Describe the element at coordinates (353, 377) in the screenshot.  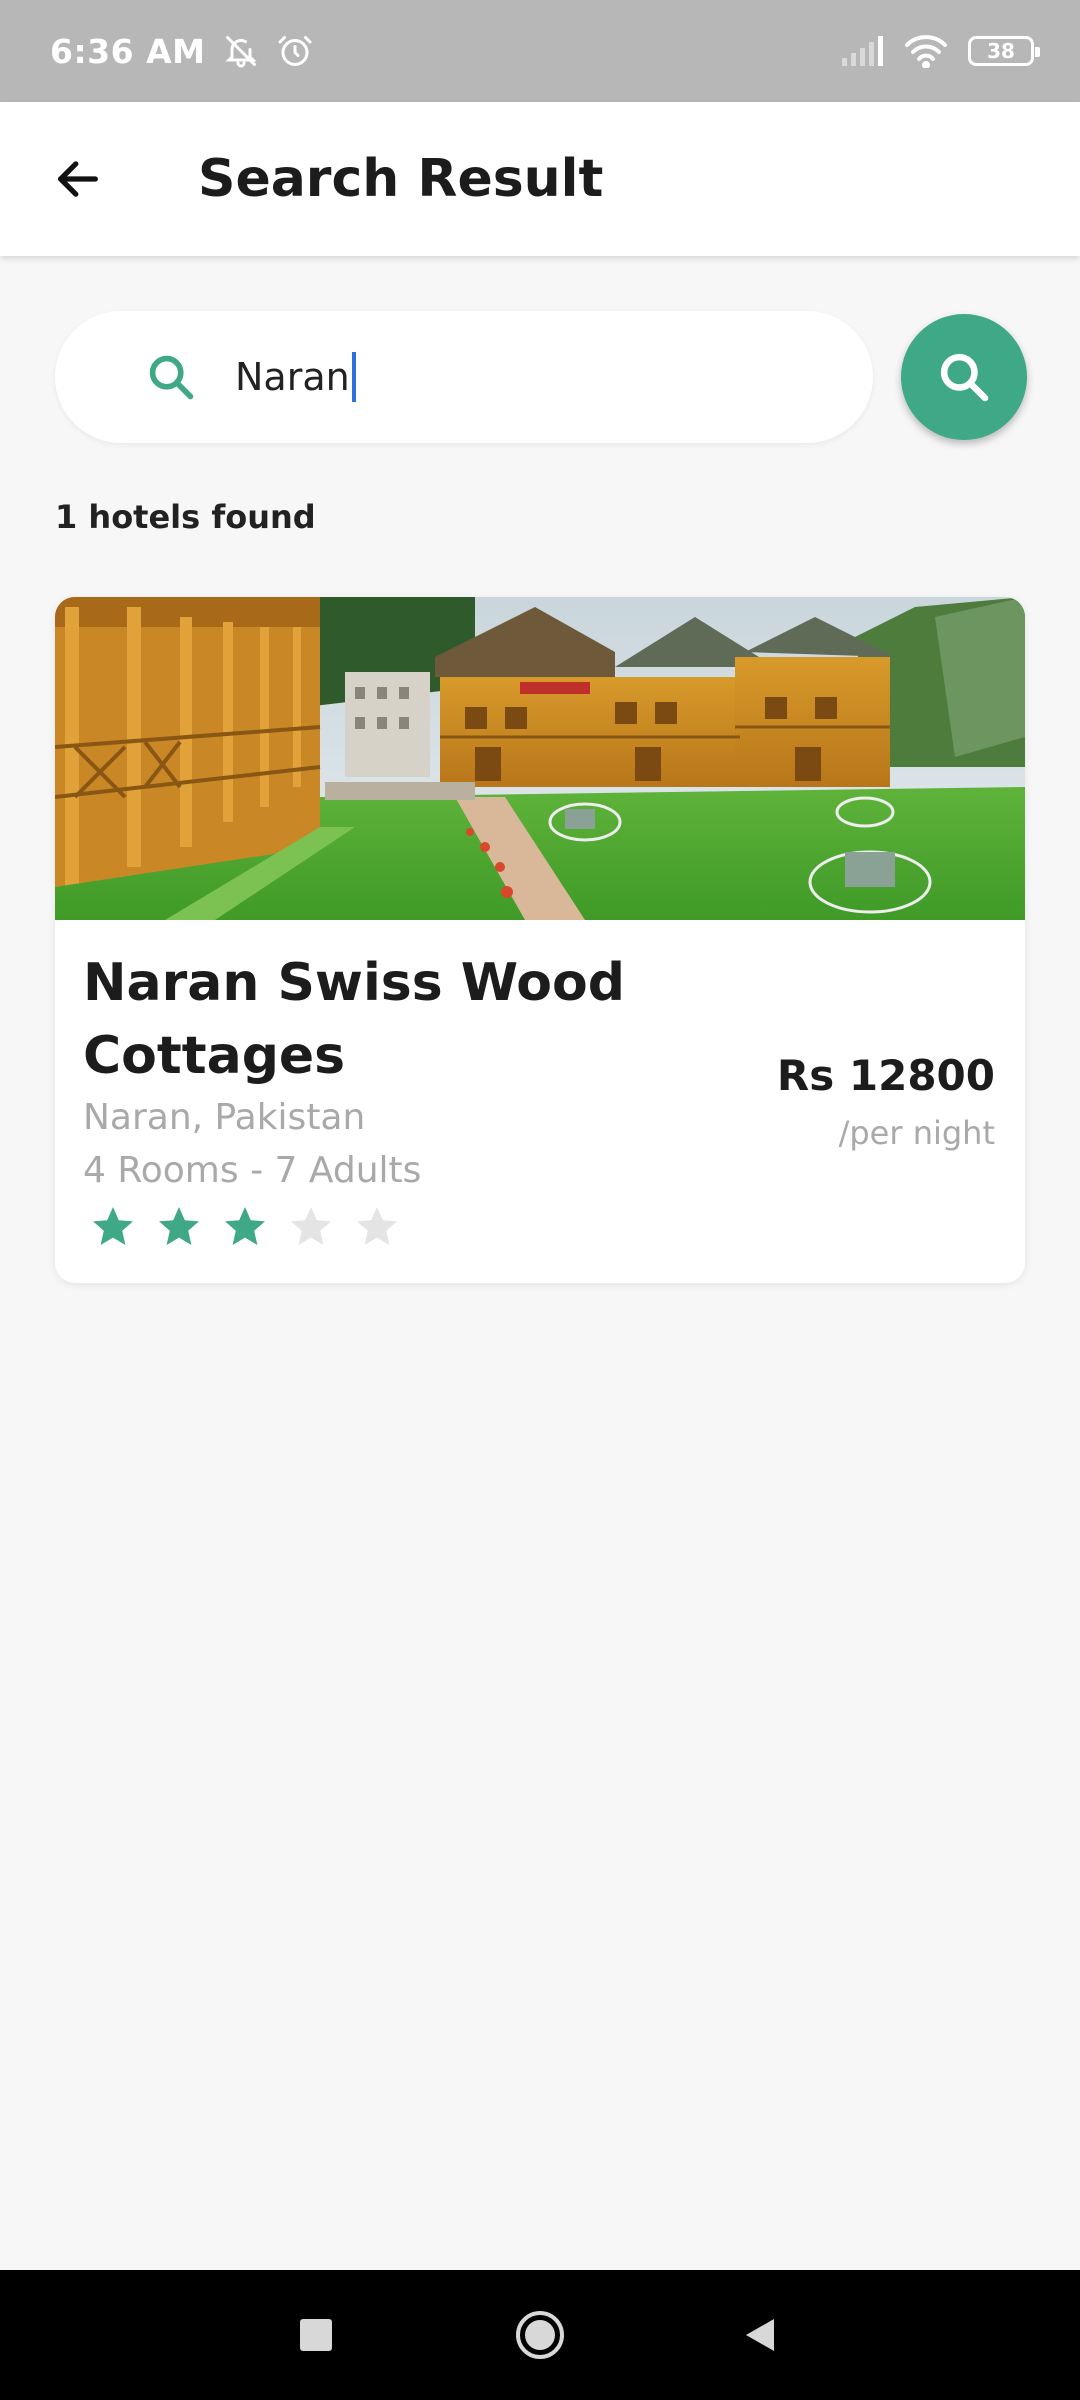
I see `text-cursor` at that location.